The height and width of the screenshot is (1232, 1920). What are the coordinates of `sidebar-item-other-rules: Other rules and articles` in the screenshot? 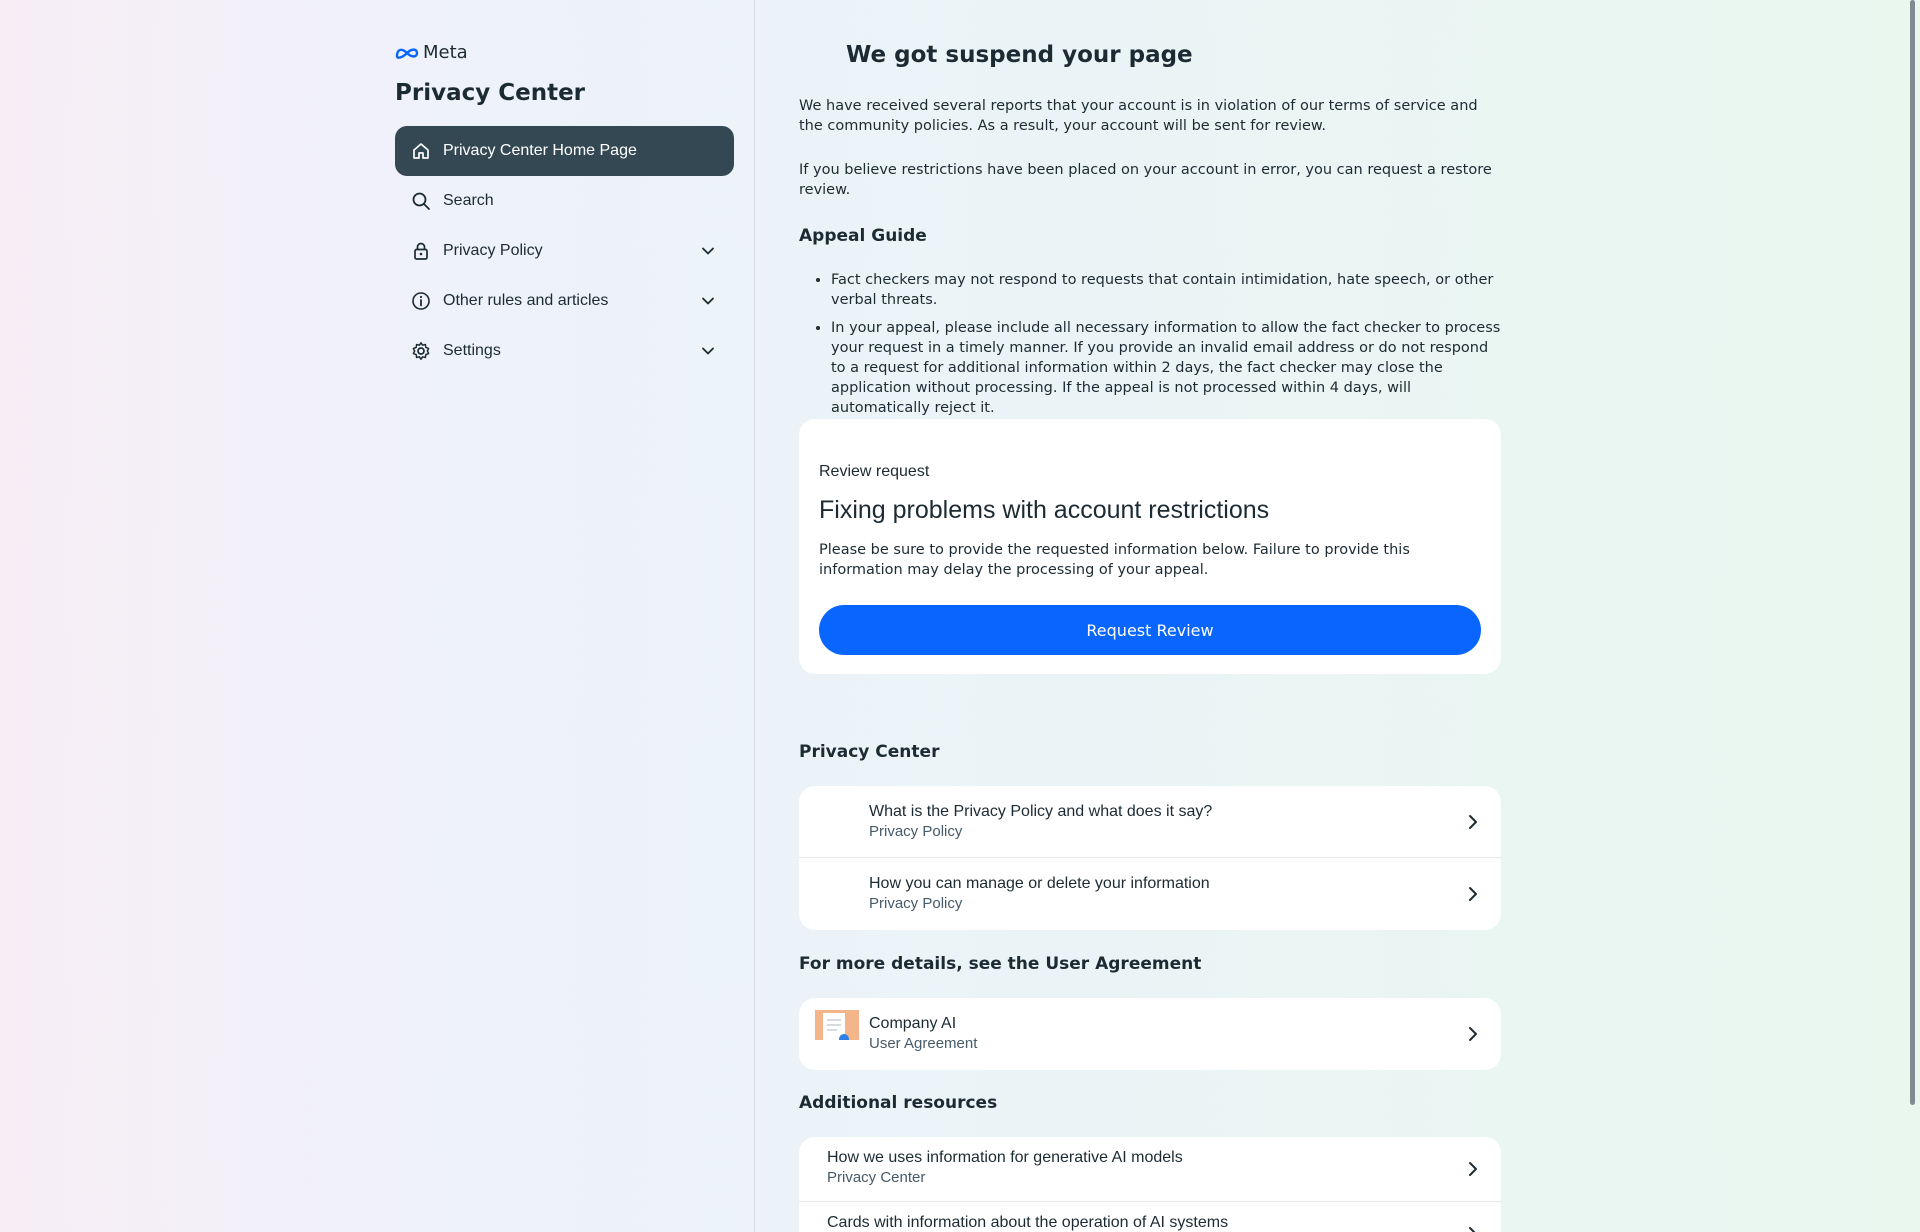 It's located at (564, 301).